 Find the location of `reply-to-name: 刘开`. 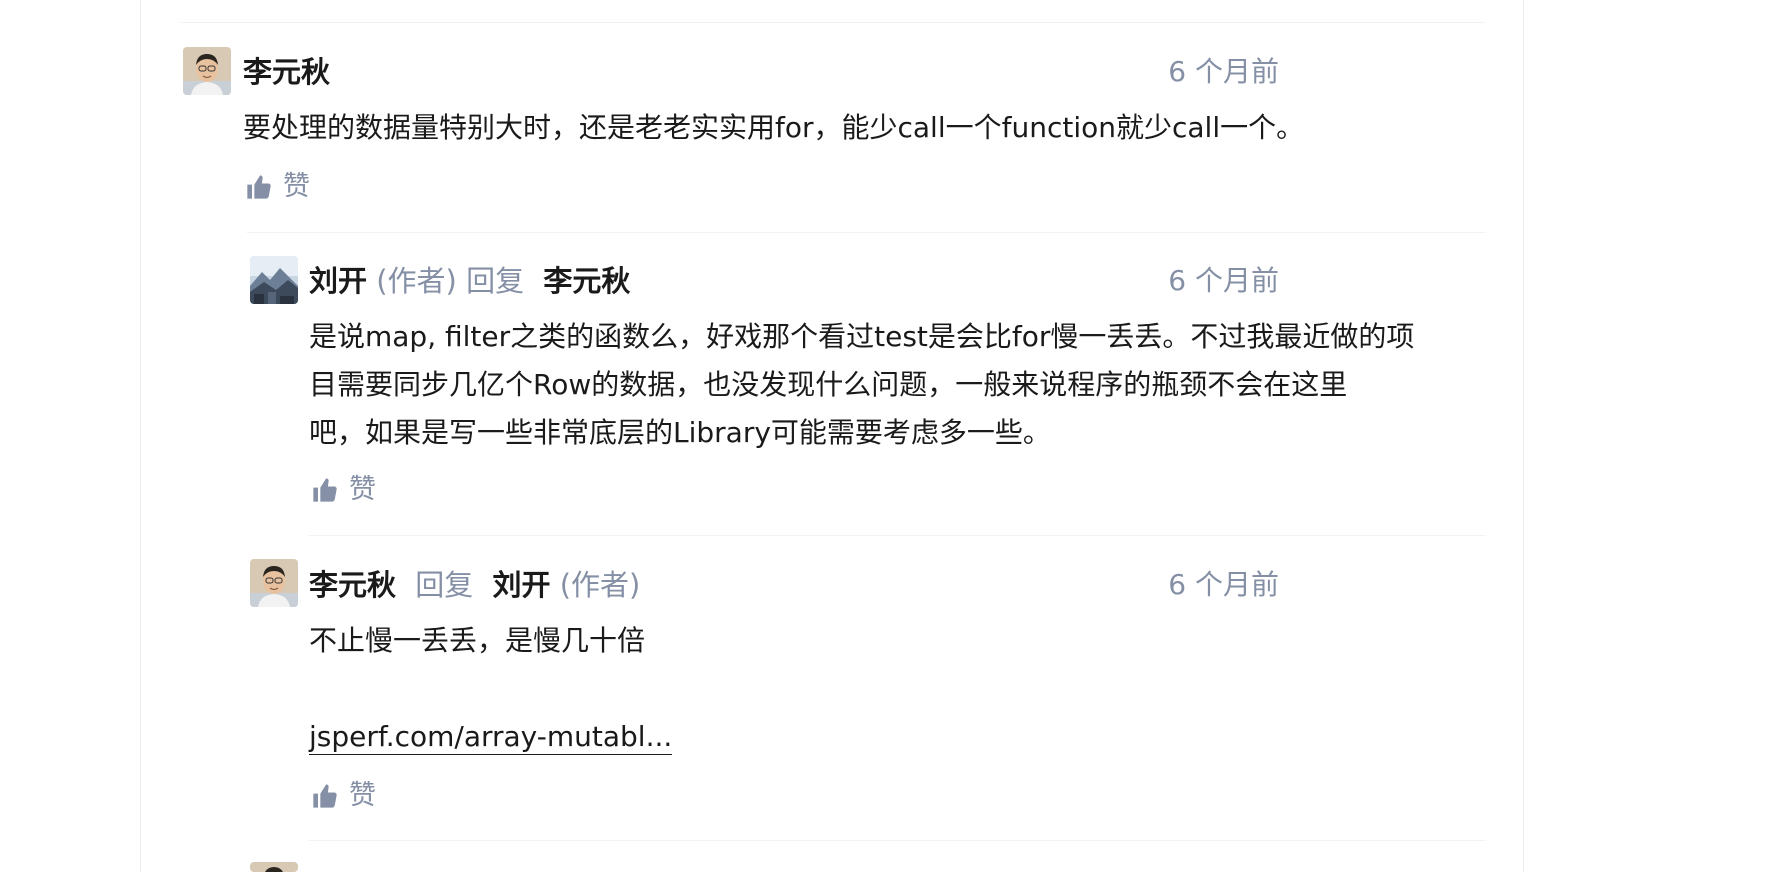

reply-to-name: 刘开 is located at coordinates (521, 585).